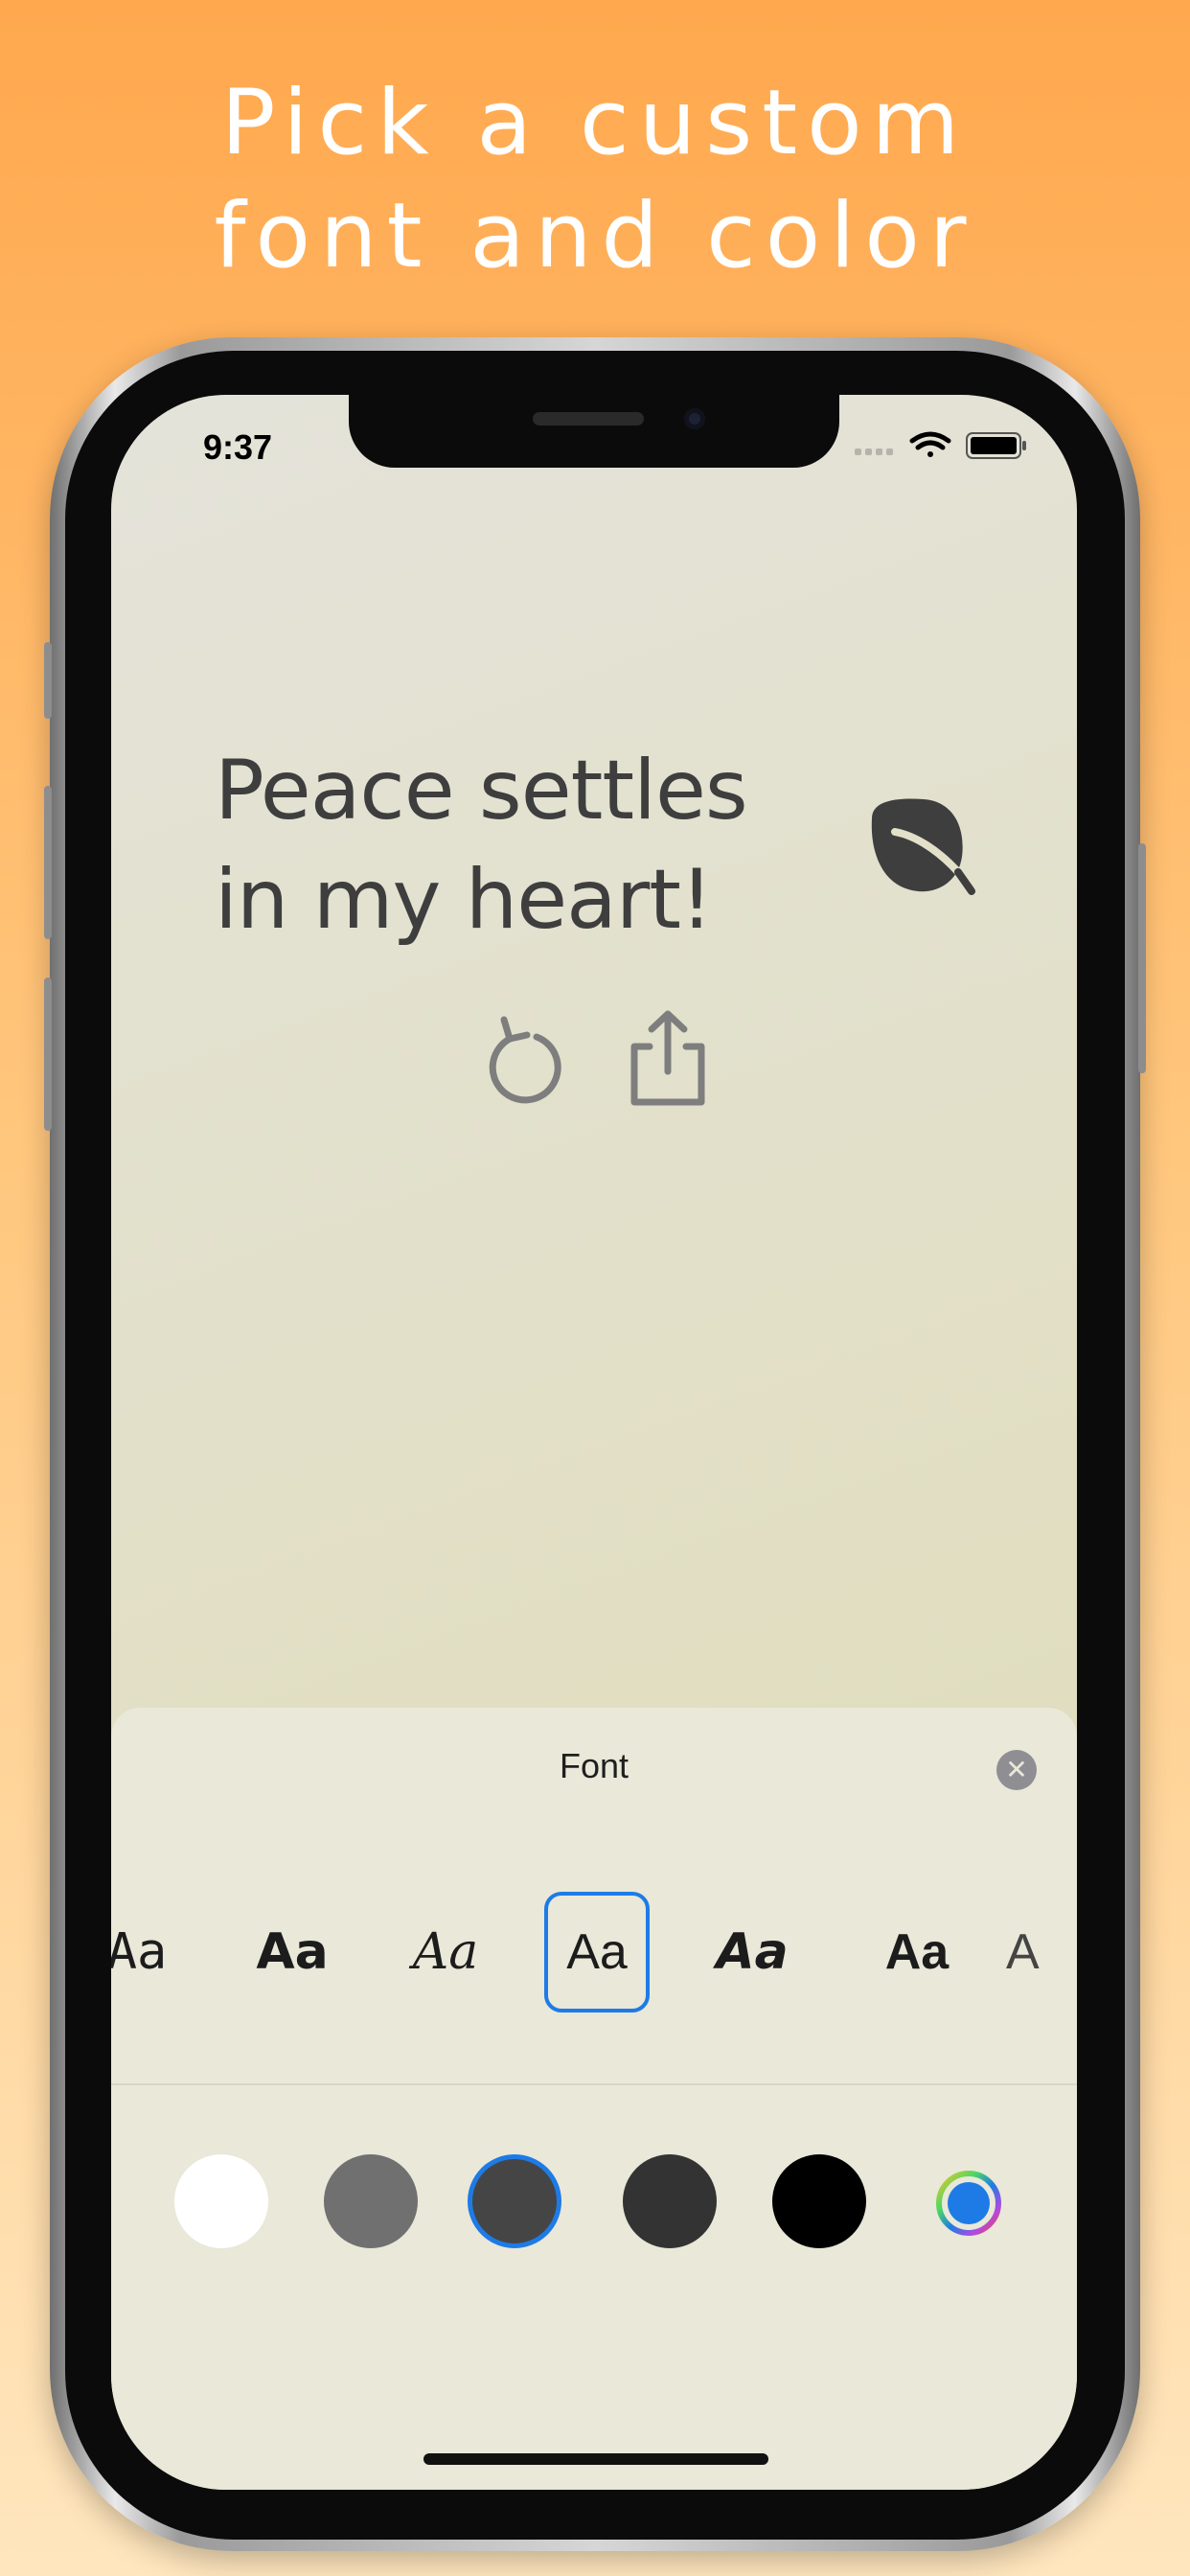  I want to click on font-option-label: Aa, so click(597, 1952).